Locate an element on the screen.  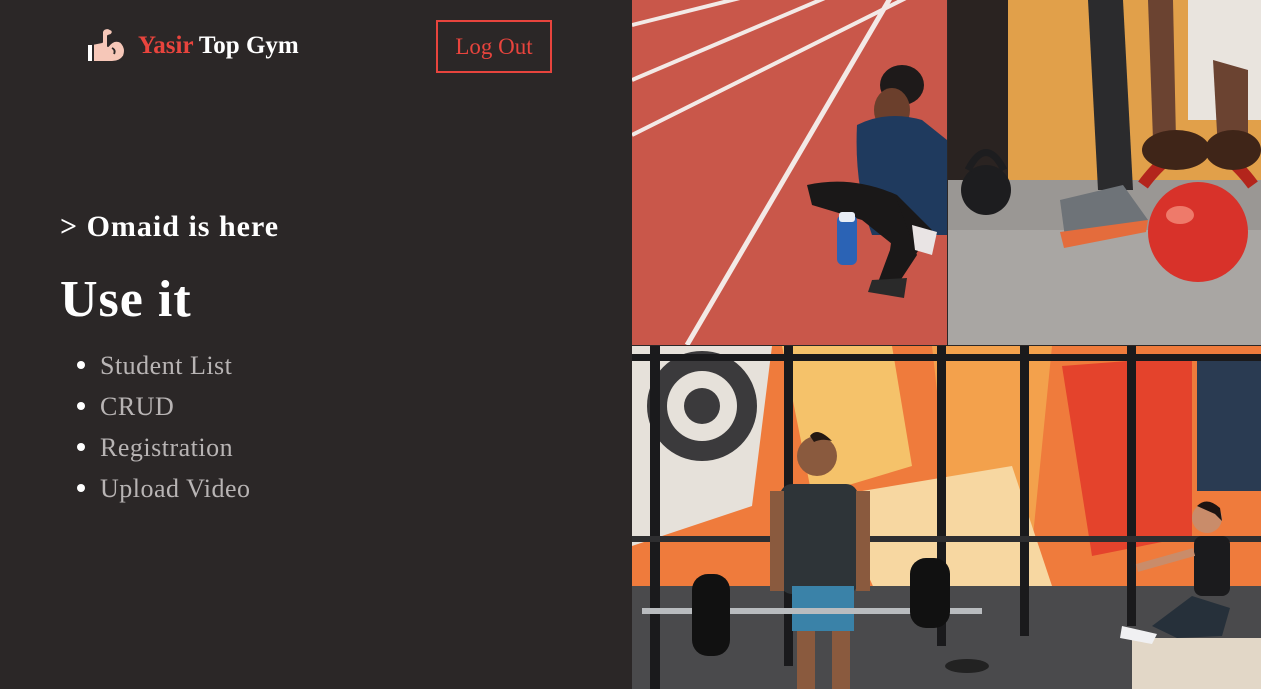
menu-item-label: Student List is located at coordinates (166, 365).